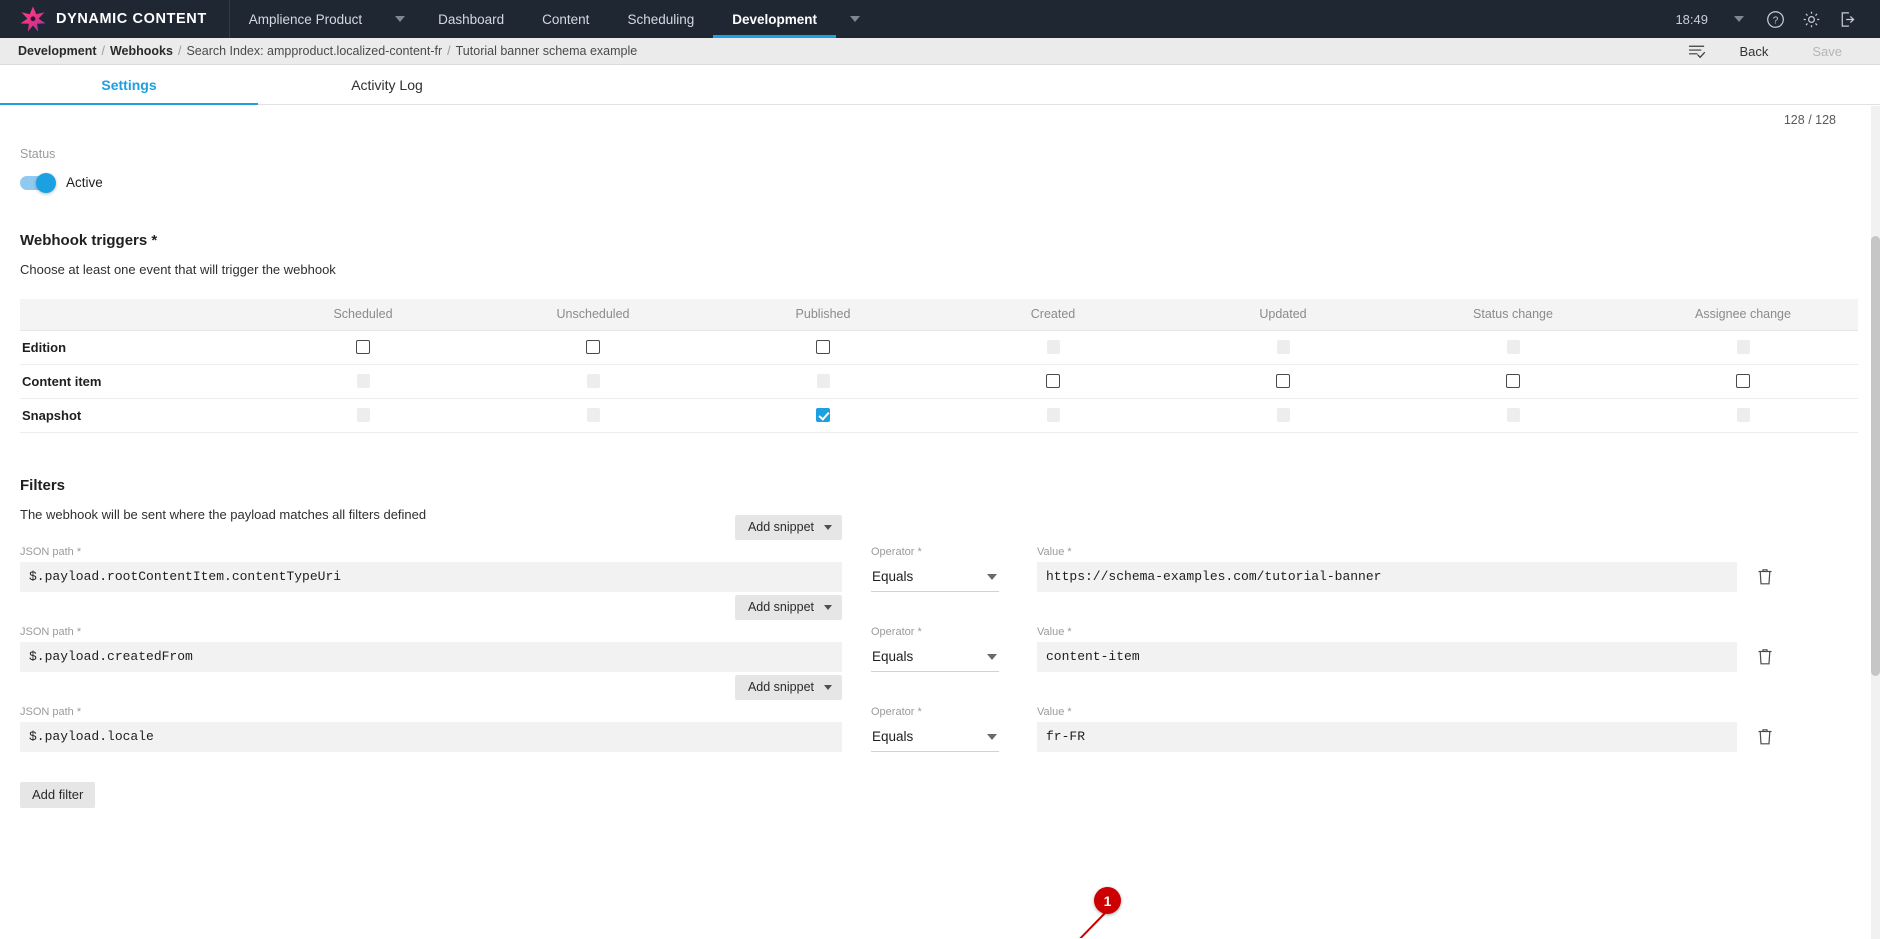  What do you see at coordinates (1283, 315) in the screenshot?
I see `column-header-updated: Updated` at bounding box center [1283, 315].